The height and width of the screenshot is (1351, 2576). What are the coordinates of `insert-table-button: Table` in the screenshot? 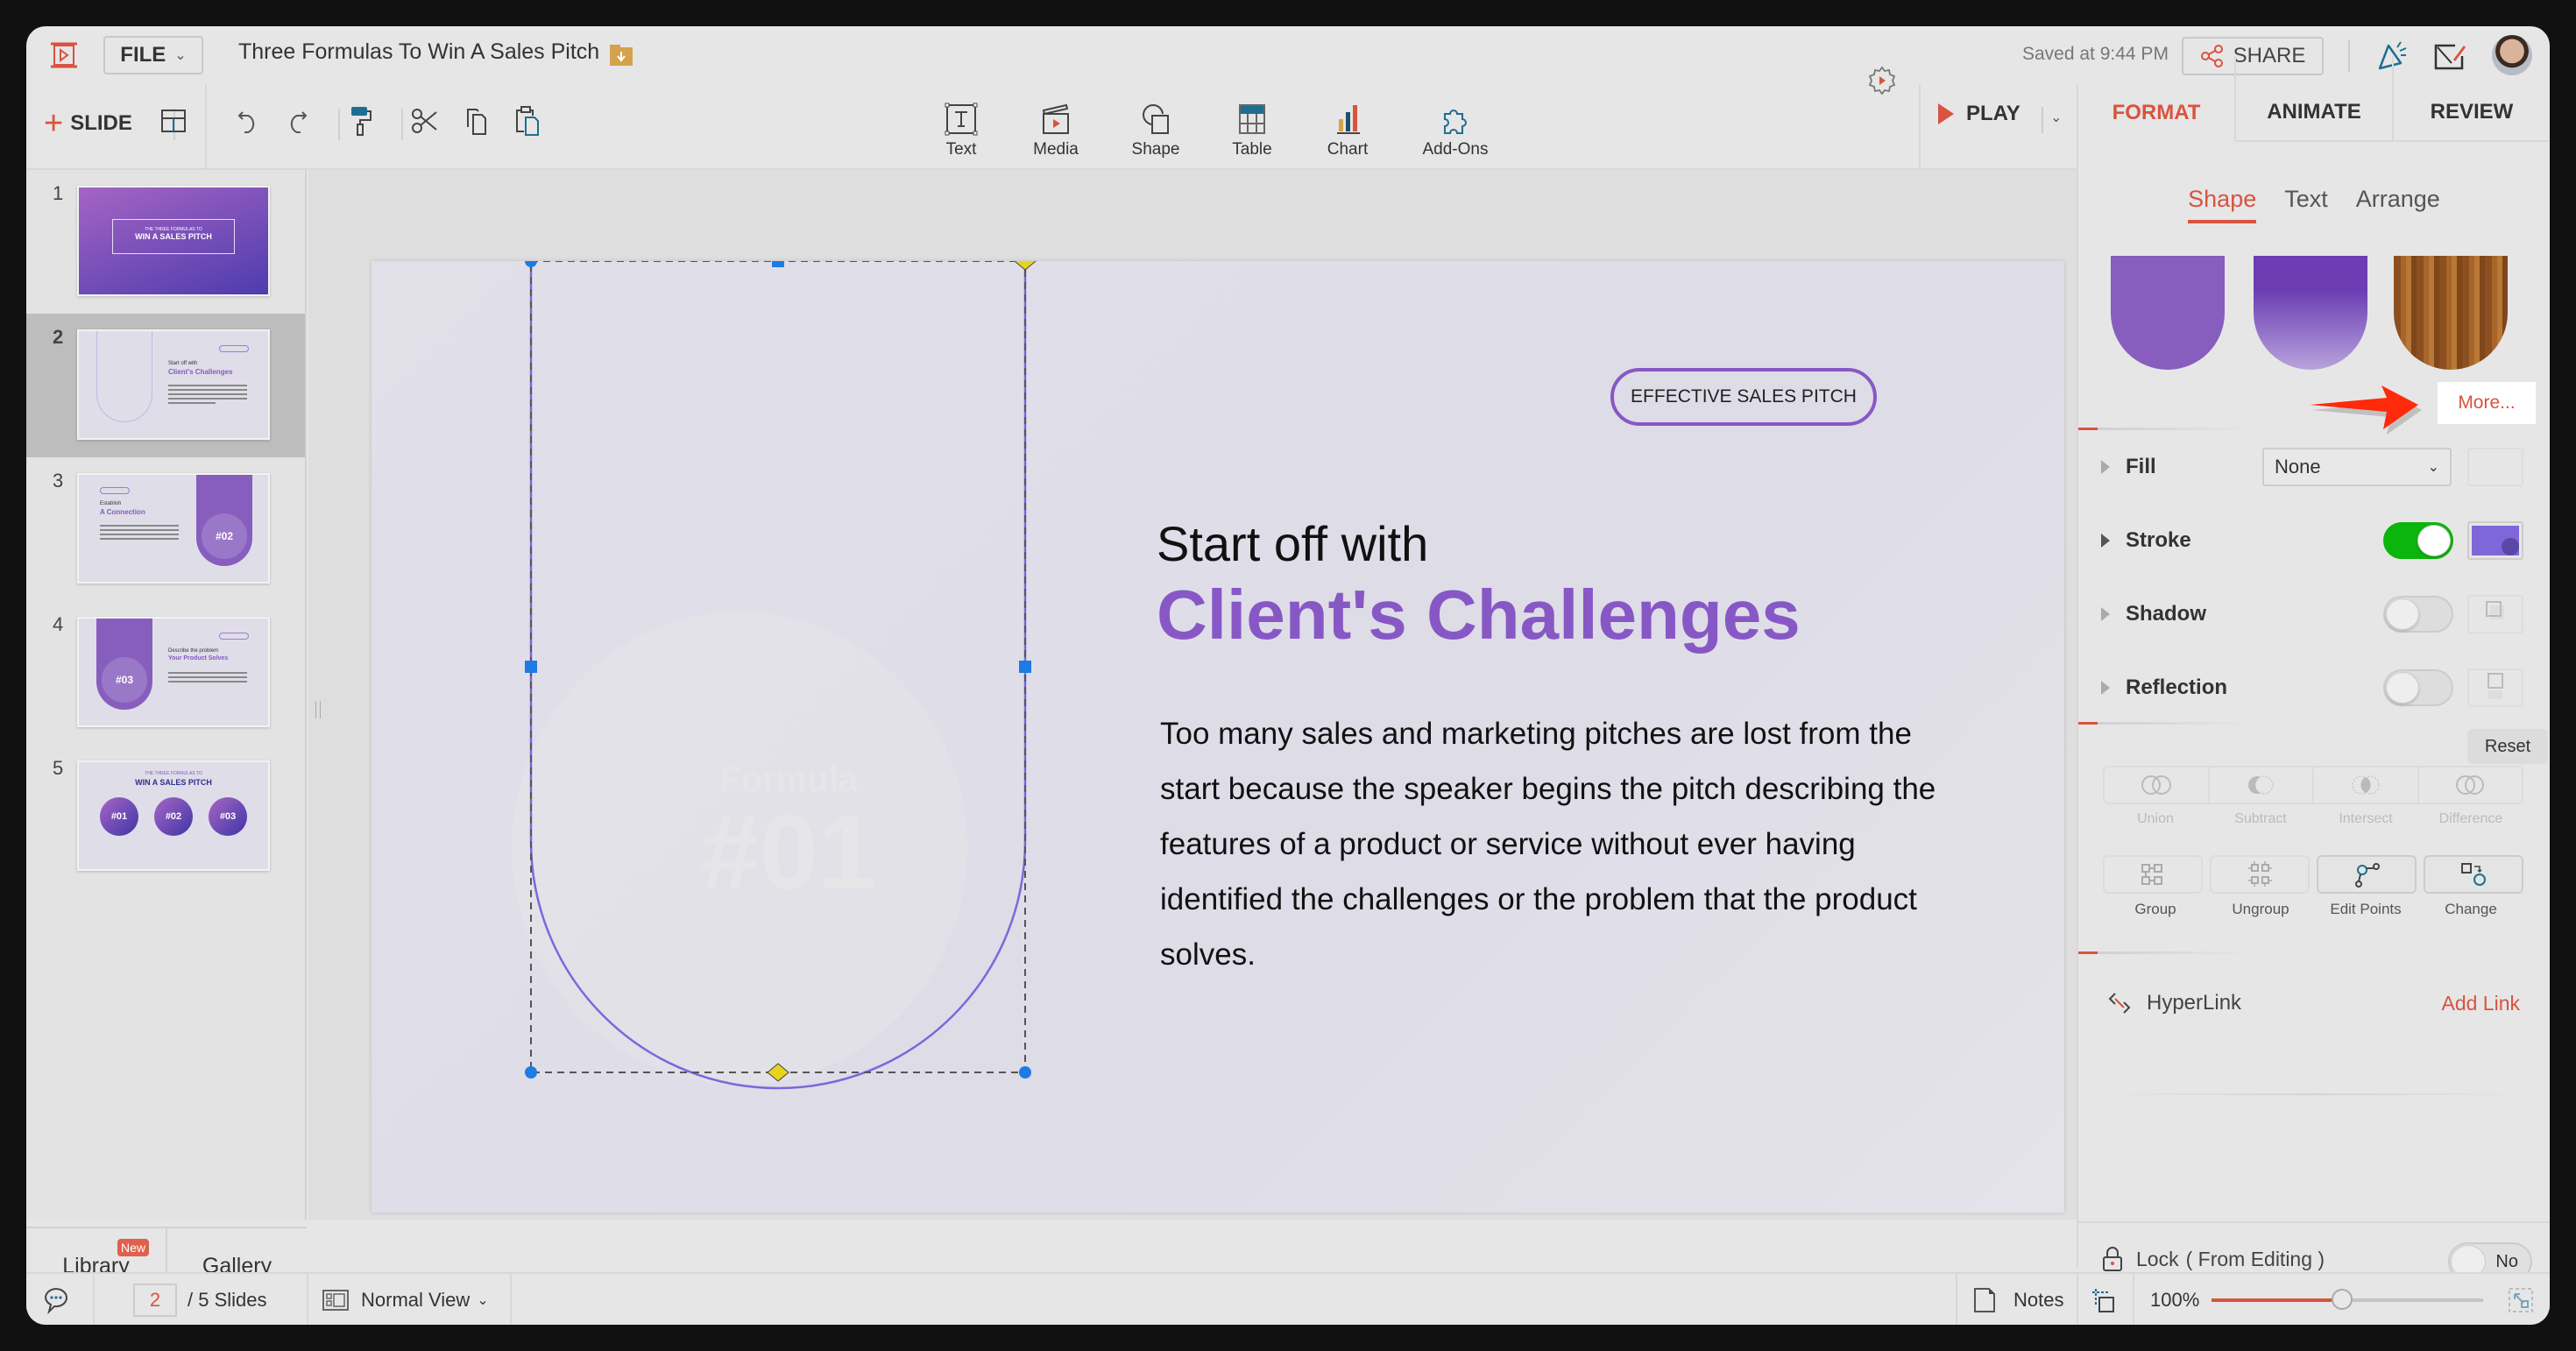 It's located at (1252, 130).